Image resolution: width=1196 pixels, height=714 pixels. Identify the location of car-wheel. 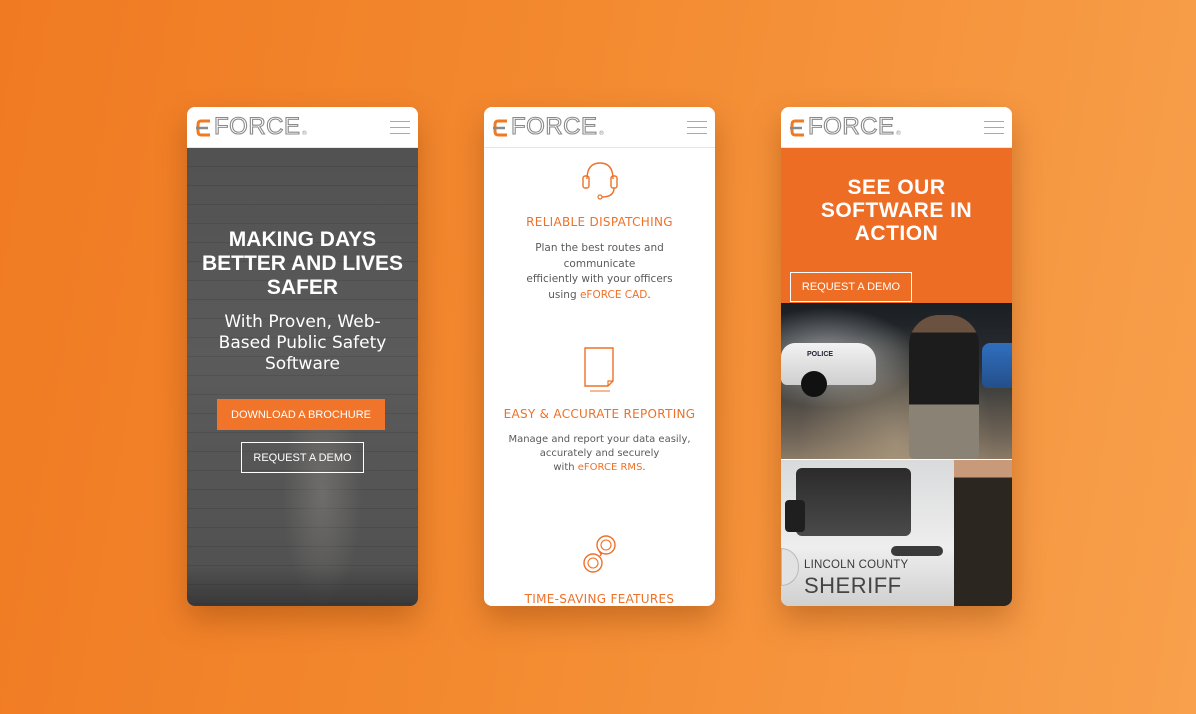
(814, 384).